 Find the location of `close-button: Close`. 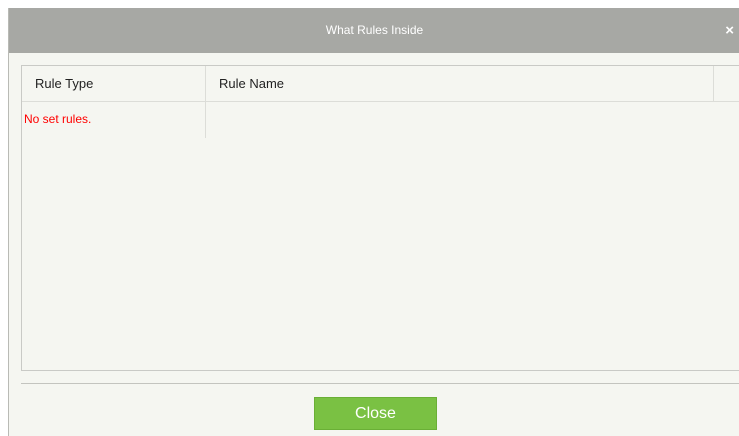

close-button: Close is located at coordinates (375, 413).